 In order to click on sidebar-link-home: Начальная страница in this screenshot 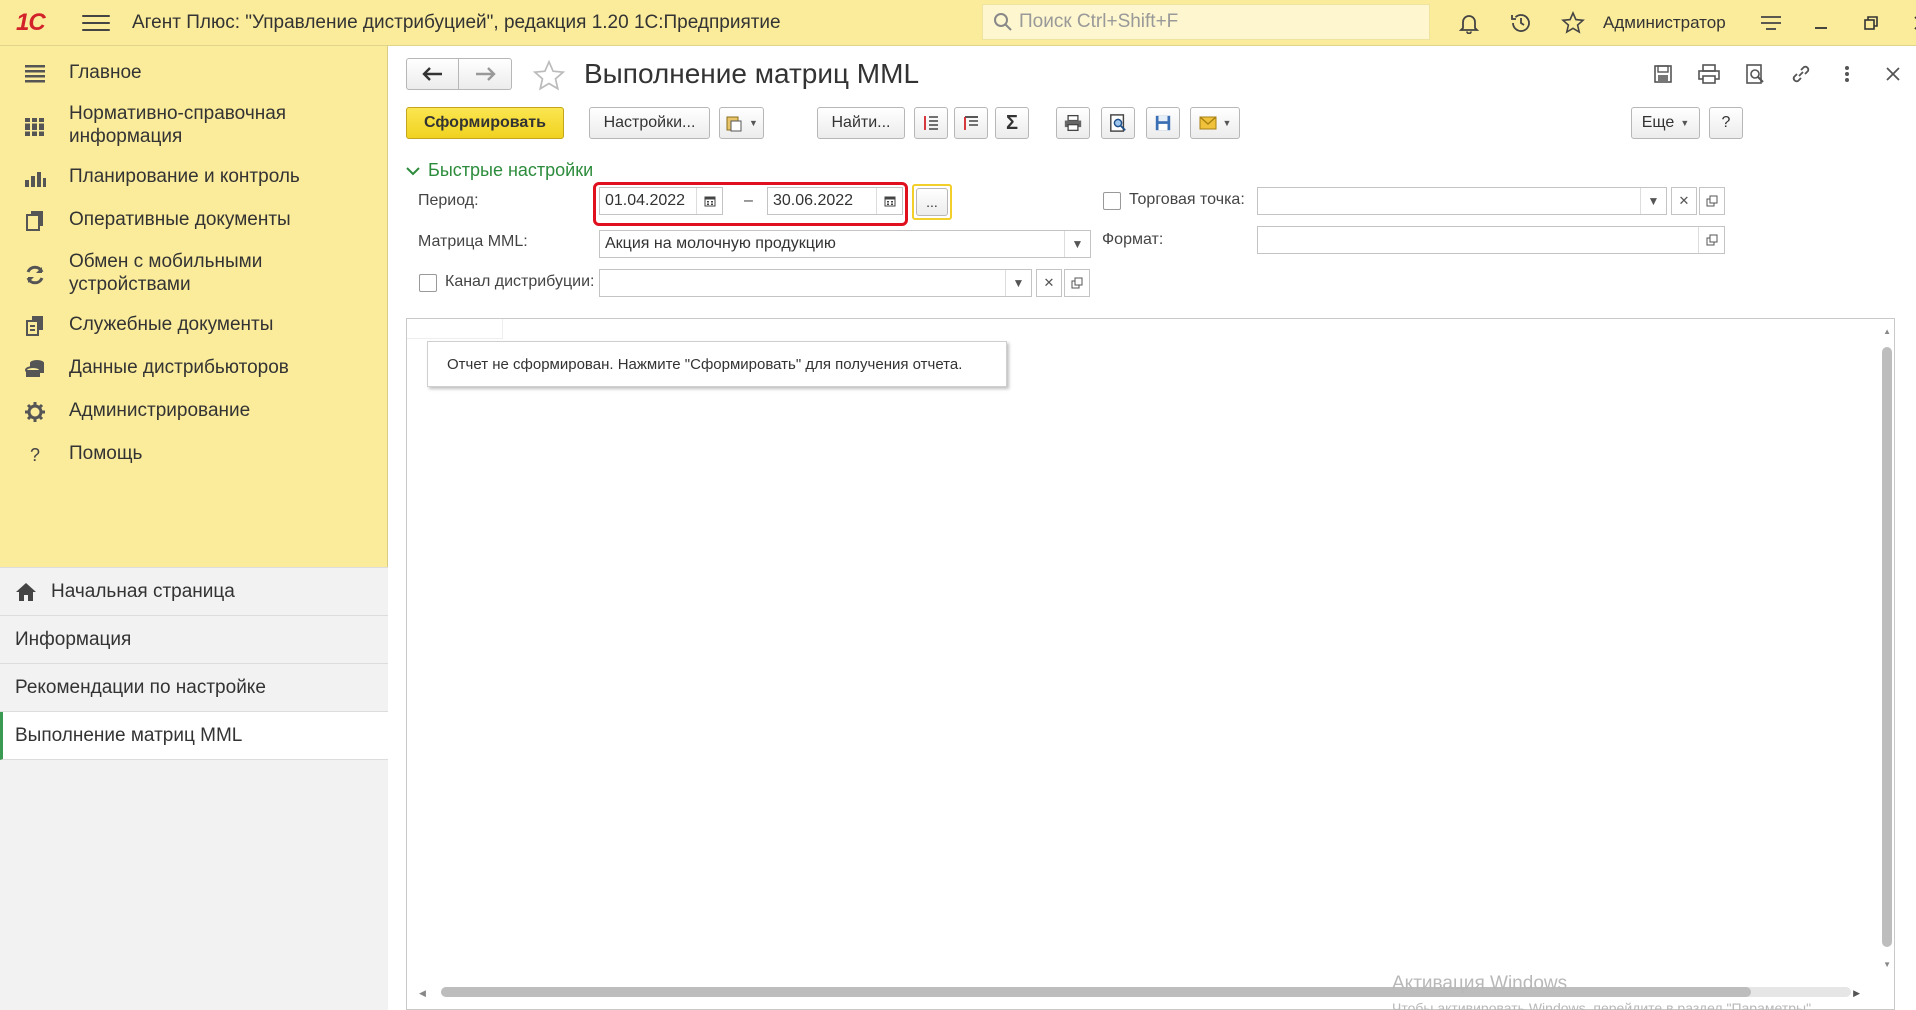, I will do `click(194, 592)`.